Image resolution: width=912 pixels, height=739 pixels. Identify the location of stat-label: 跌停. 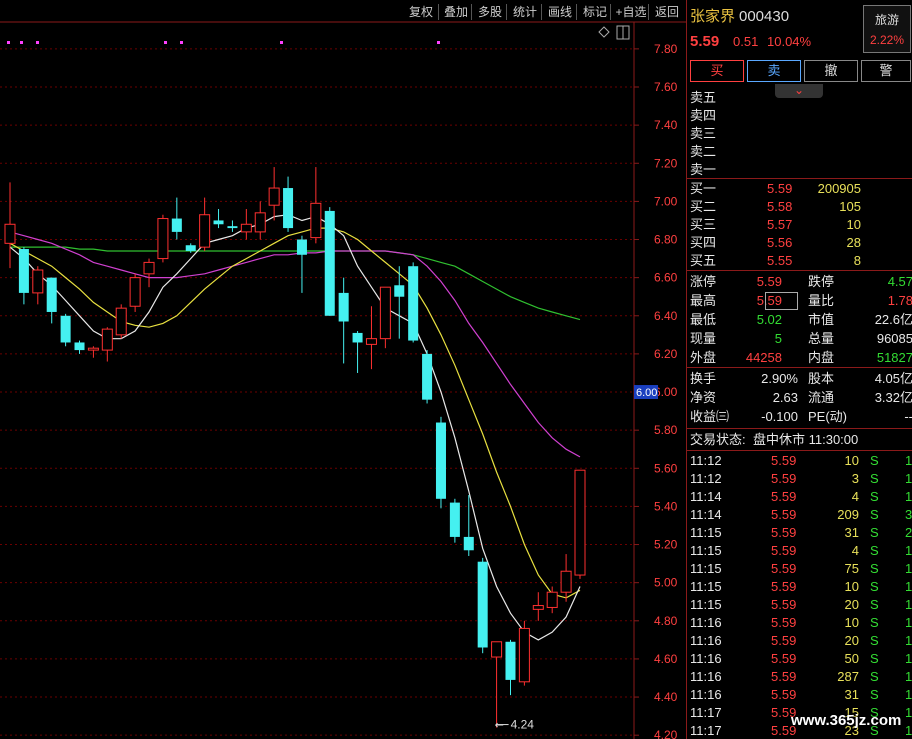
(821, 281).